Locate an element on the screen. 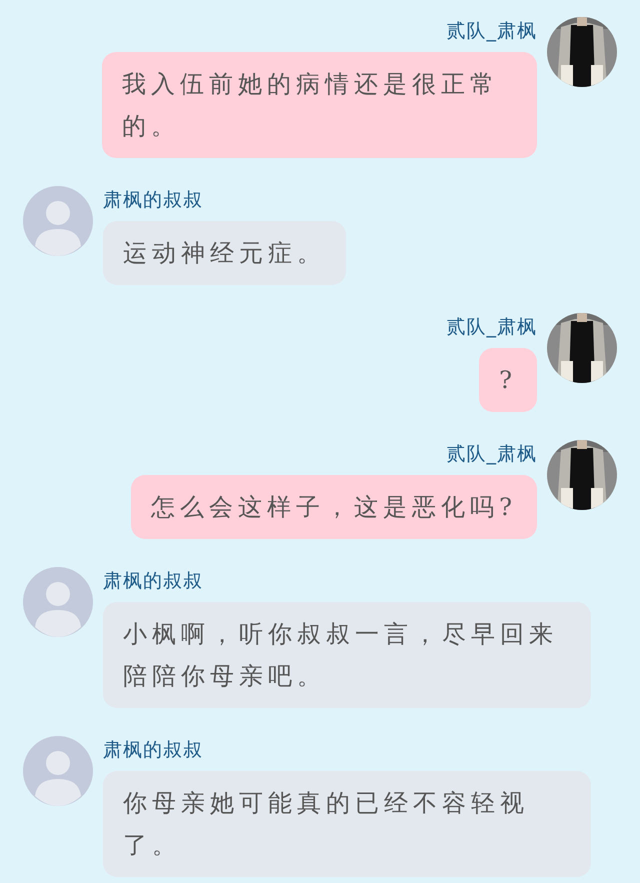 This screenshot has width=640, height=883. message-bubble: ? is located at coordinates (508, 380).